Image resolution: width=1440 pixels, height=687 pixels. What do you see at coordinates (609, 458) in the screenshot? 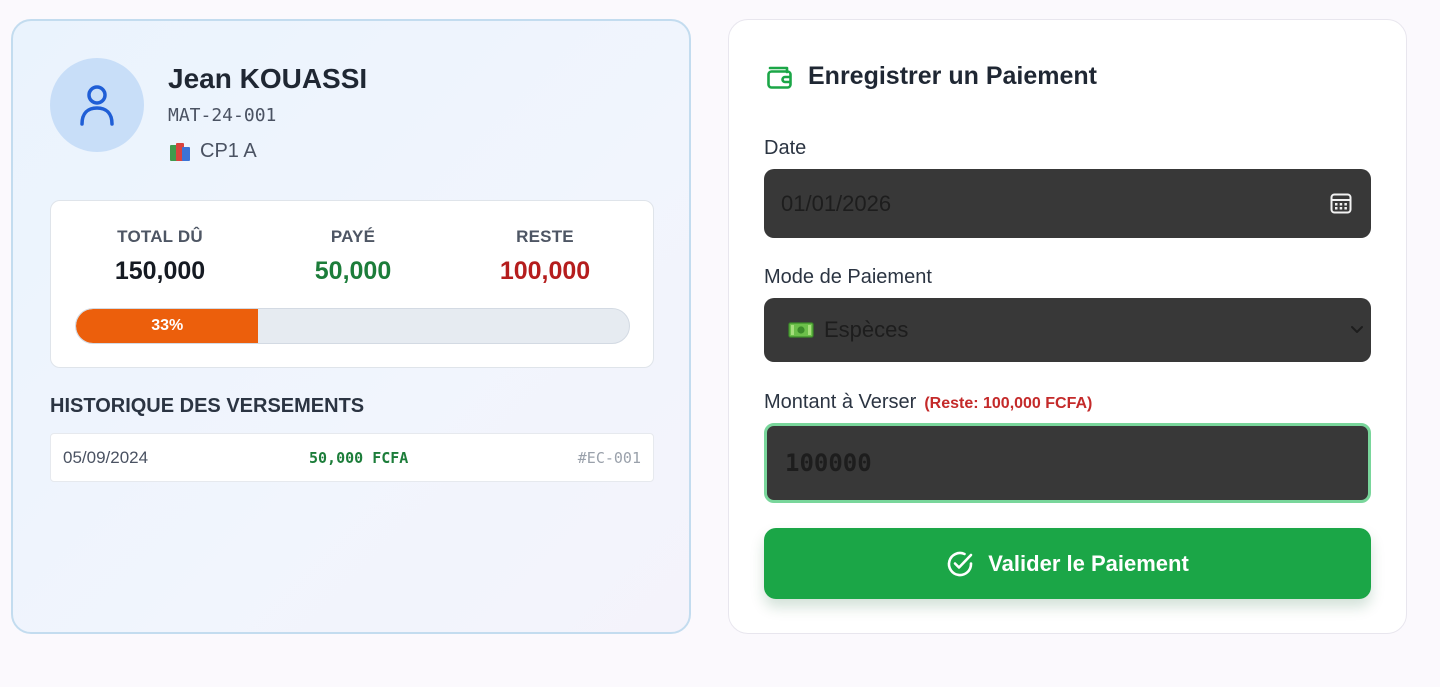
I see `history-reference: #EC-001` at bounding box center [609, 458].